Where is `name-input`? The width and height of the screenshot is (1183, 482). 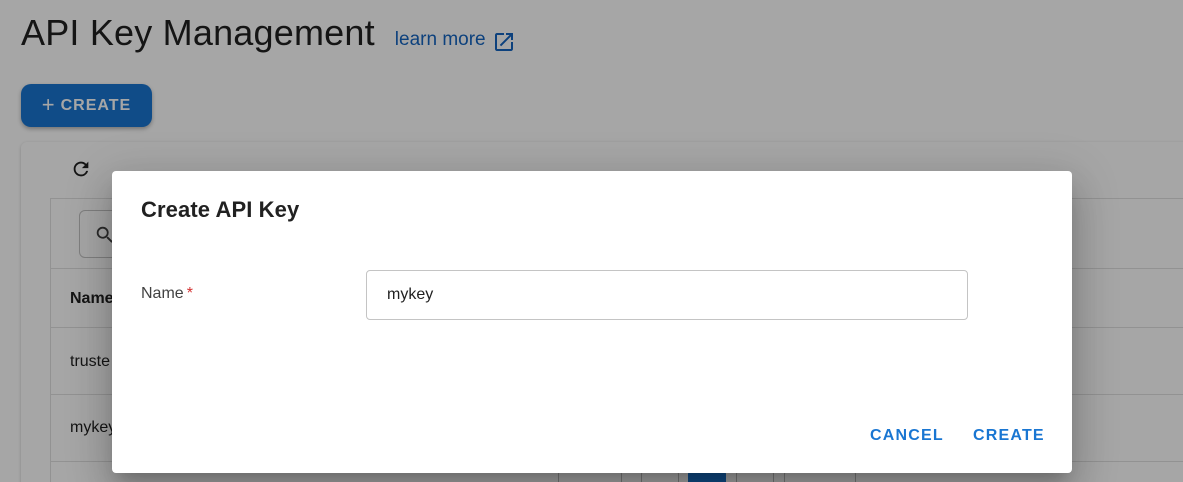
name-input is located at coordinates (667, 295).